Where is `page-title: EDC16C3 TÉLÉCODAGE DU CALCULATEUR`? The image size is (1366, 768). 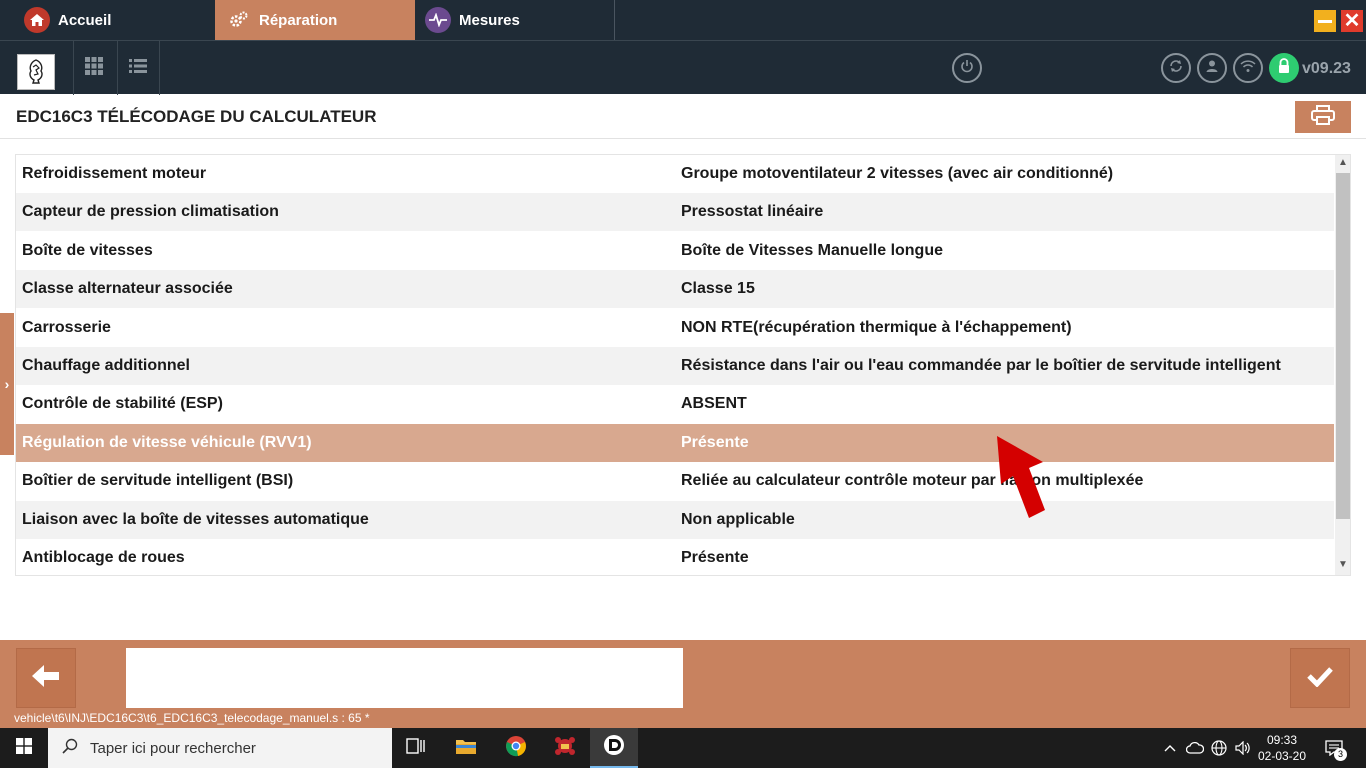 page-title: EDC16C3 TÉLÉCODAGE DU CALCULATEUR is located at coordinates (196, 116).